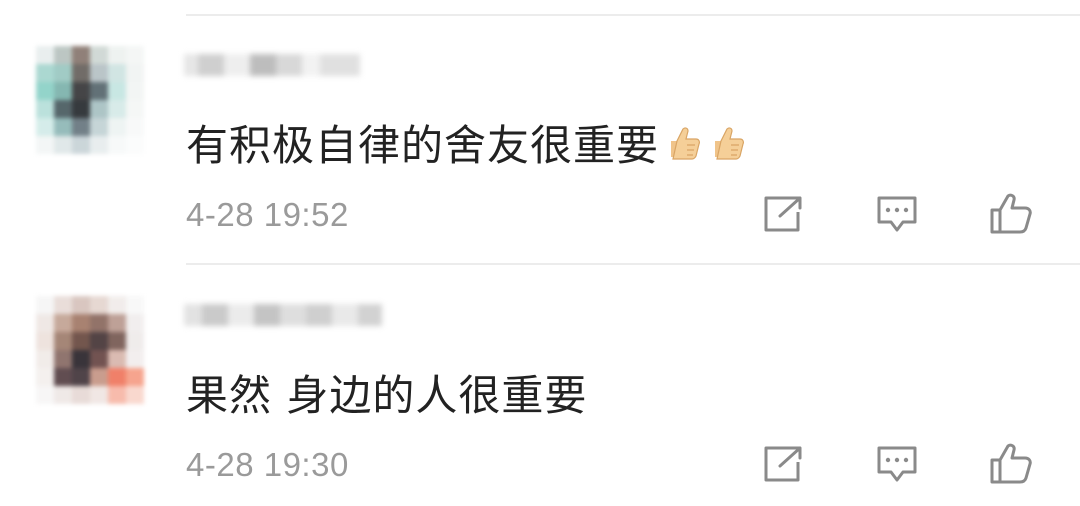 The height and width of the screenshot is (506, 1080). I want to click on comment-body: 果然 身边的人很重要, so click(387, 395).